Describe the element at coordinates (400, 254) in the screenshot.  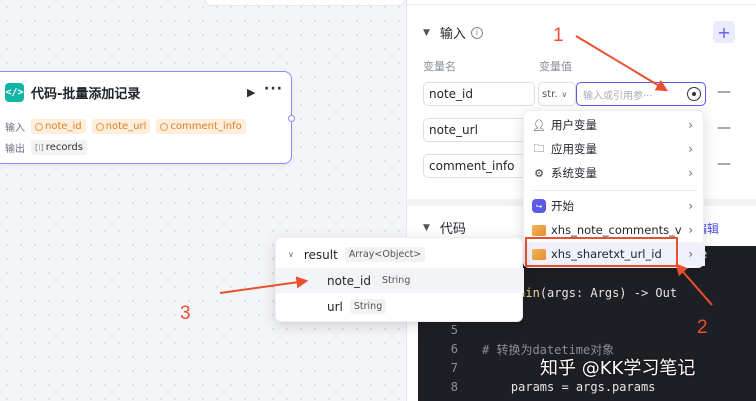
I see `result-root-row: ∨ result Array<Object>` at that location.